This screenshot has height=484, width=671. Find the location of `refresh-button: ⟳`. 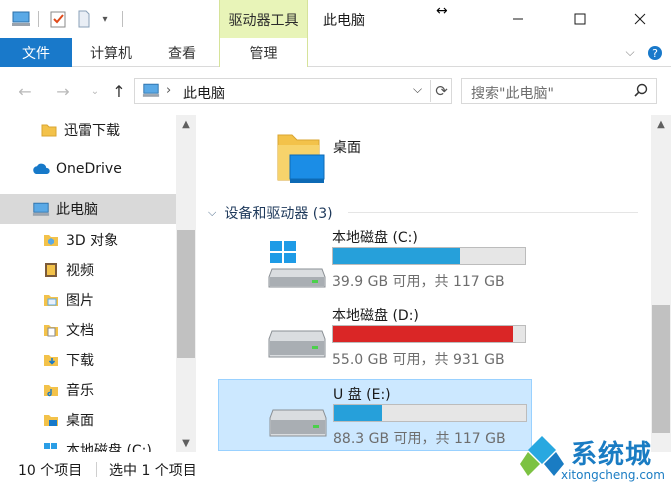

refresh-button: ⟳ is located at coordinates (441, 91).